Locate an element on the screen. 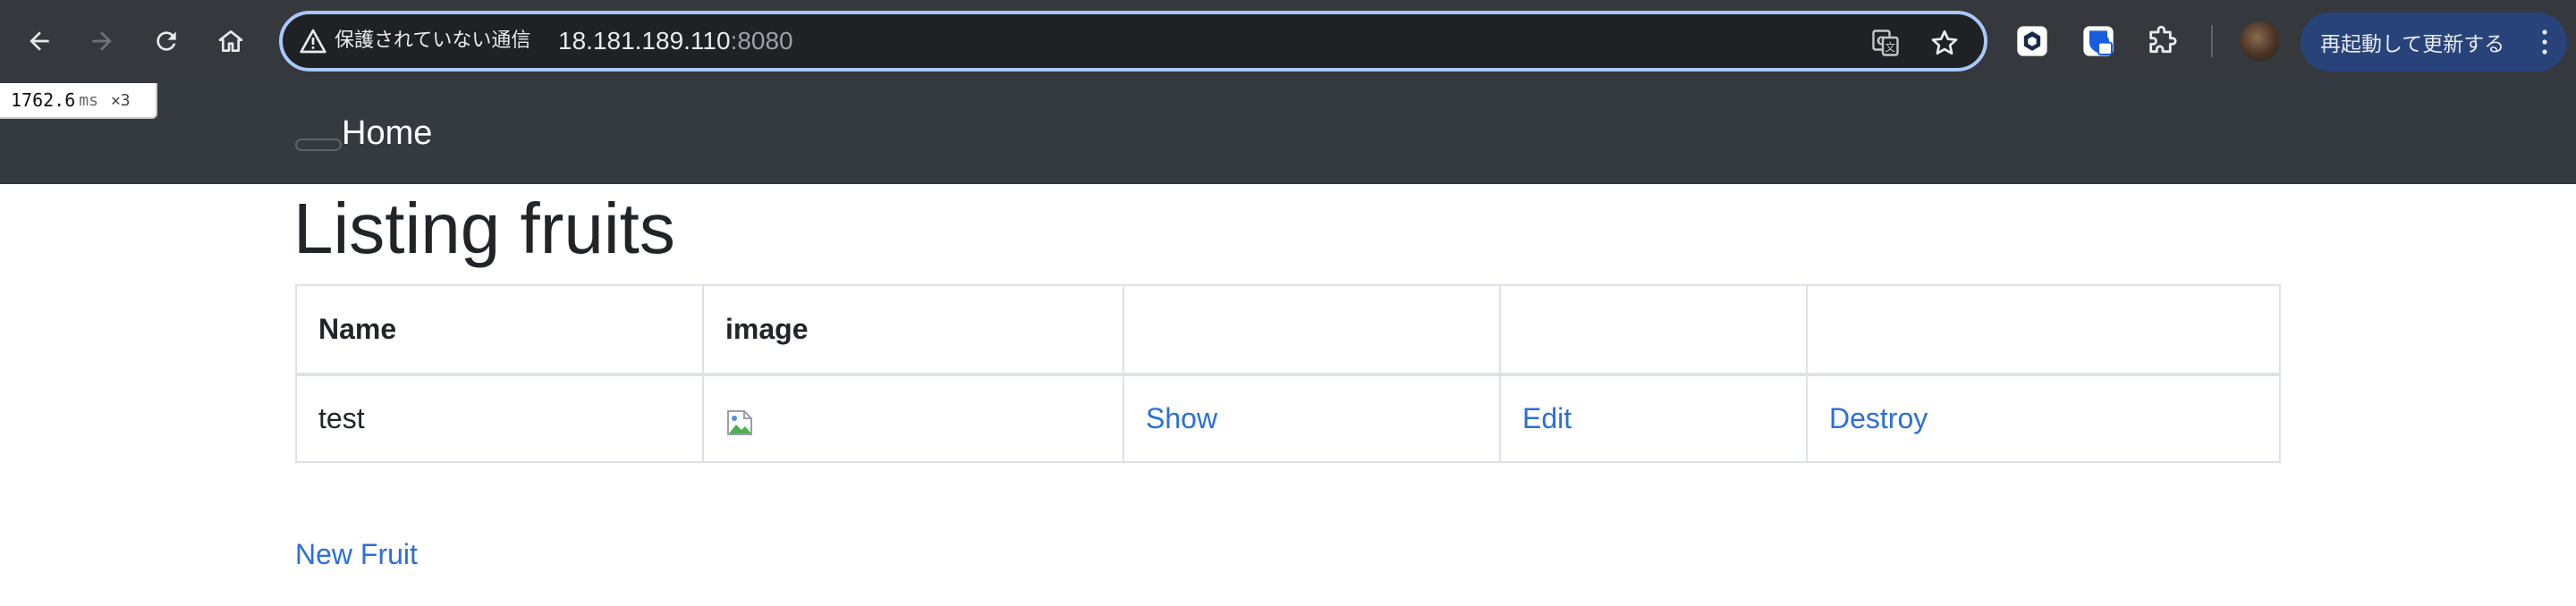  cell-name: test is located at coordinates (499, 418).